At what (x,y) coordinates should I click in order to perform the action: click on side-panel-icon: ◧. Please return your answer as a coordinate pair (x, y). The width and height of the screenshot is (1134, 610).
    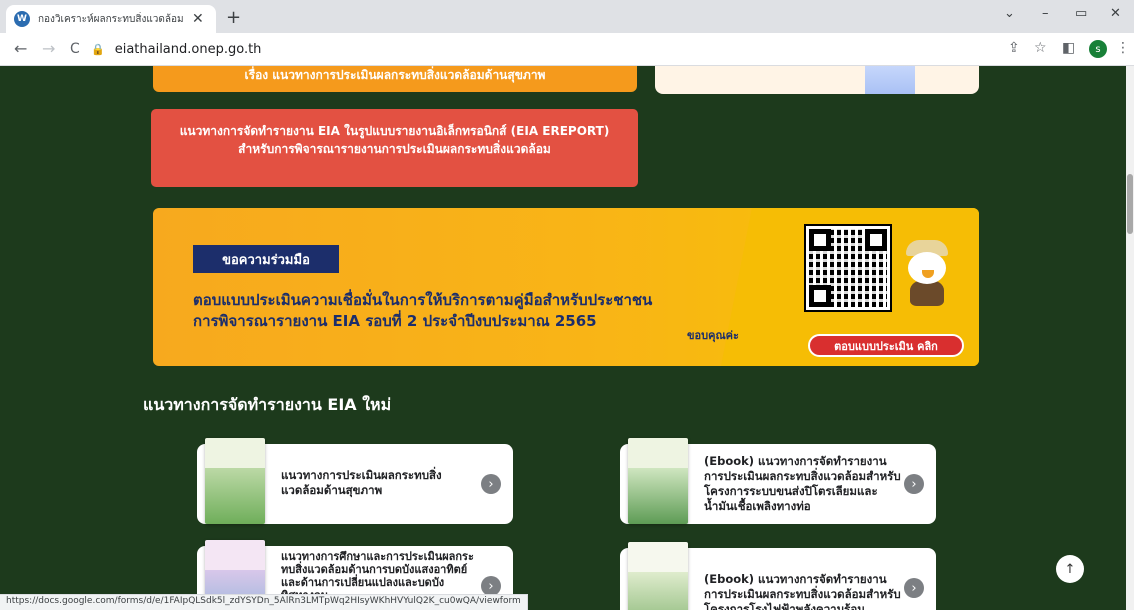
    Looking at the image, I should click on (1068, 48).